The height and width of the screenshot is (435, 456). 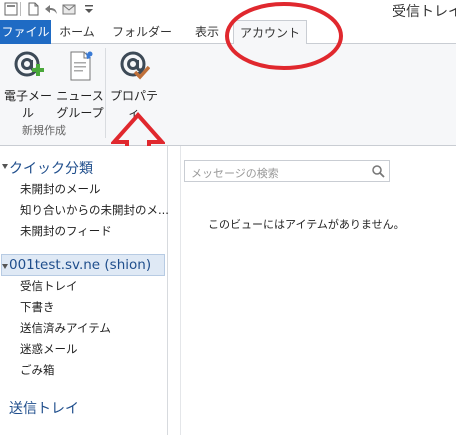 What do you see at coordinates (105, 93) in the screenshot?
I see `ribbon-separator` at bounding box center [105, 93].